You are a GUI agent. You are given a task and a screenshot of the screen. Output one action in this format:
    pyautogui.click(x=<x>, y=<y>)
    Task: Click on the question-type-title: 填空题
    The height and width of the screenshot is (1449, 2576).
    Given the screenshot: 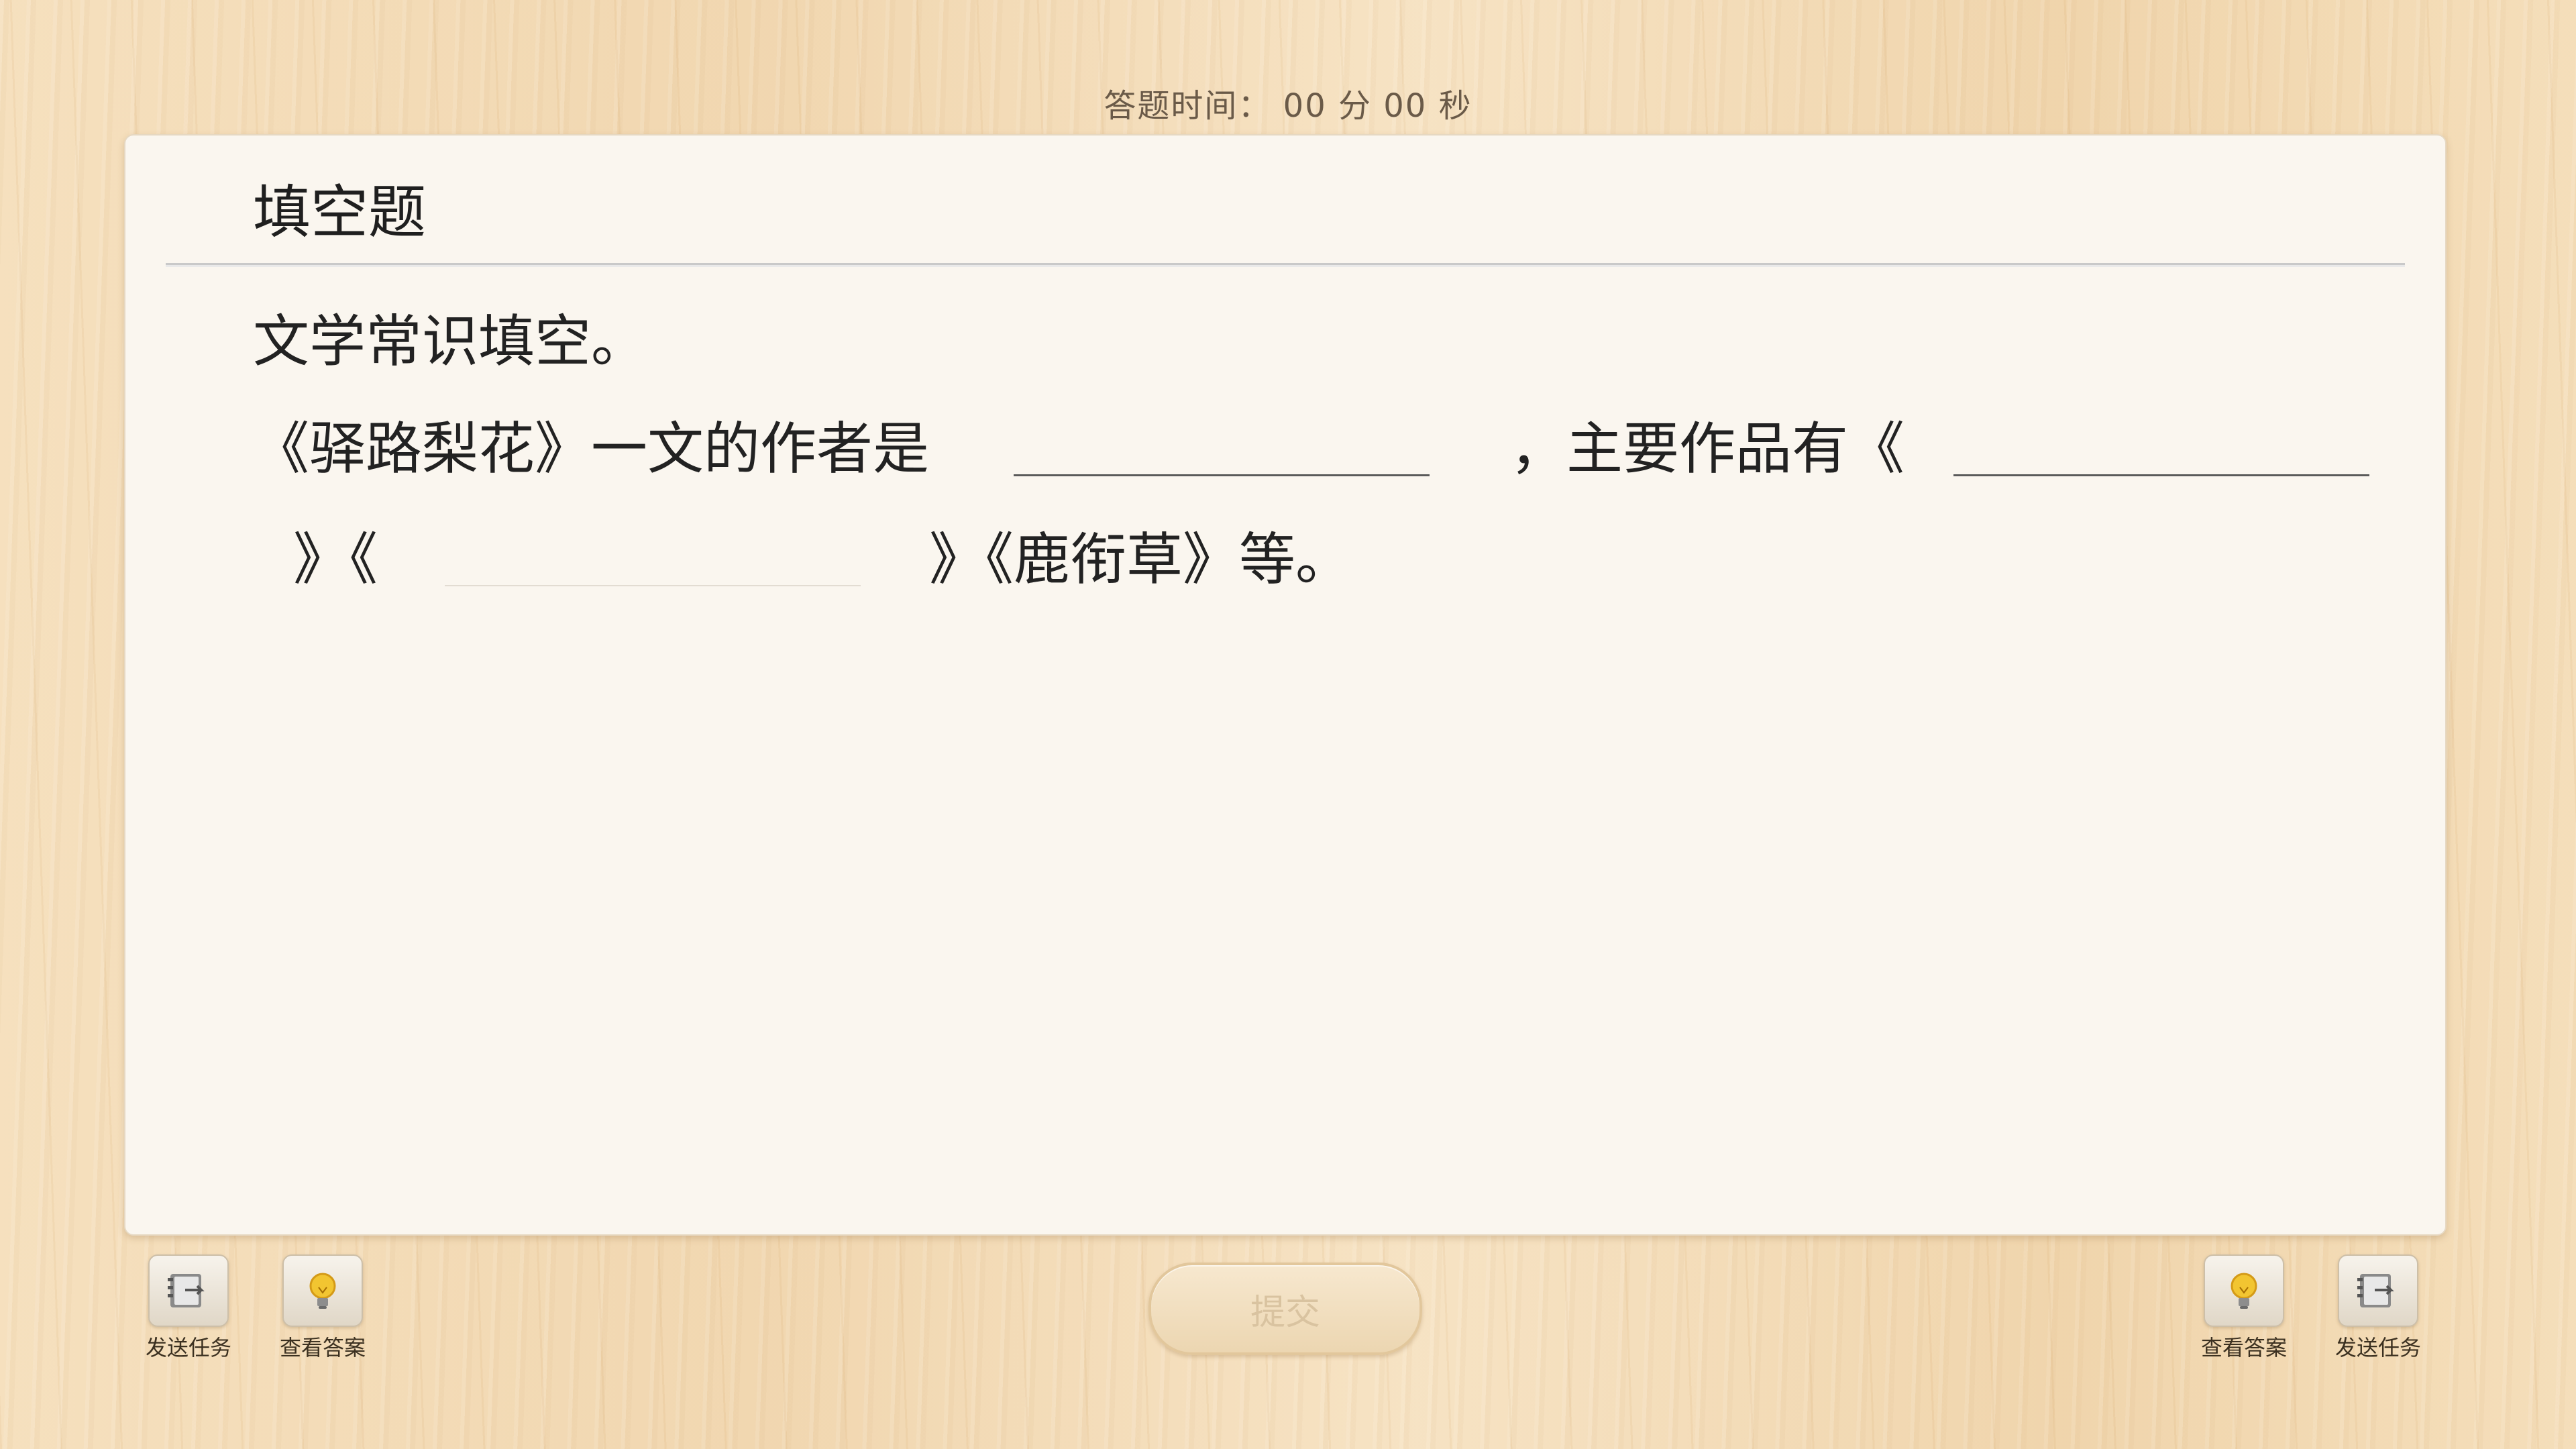 What is the action you would take?
    pyautogui.click(x=339, y=212)
    